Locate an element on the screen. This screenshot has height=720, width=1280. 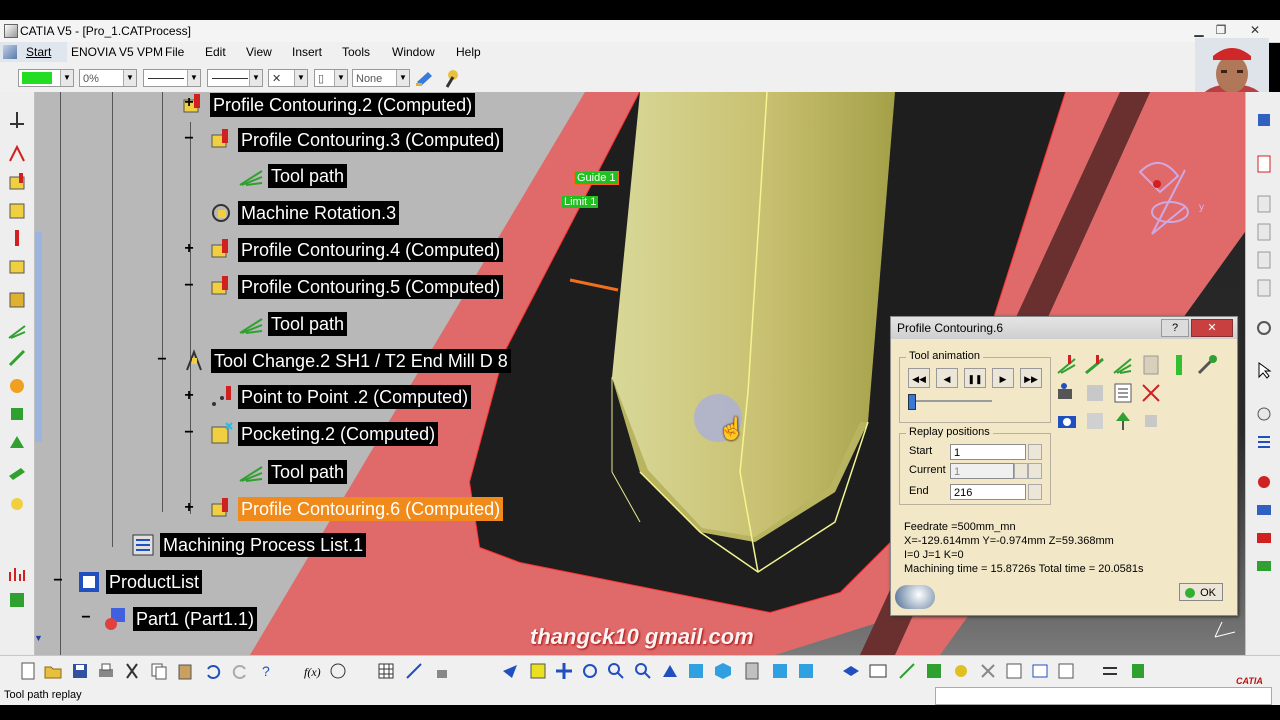
zoom-out-icon is located at coordinates (643, 671).